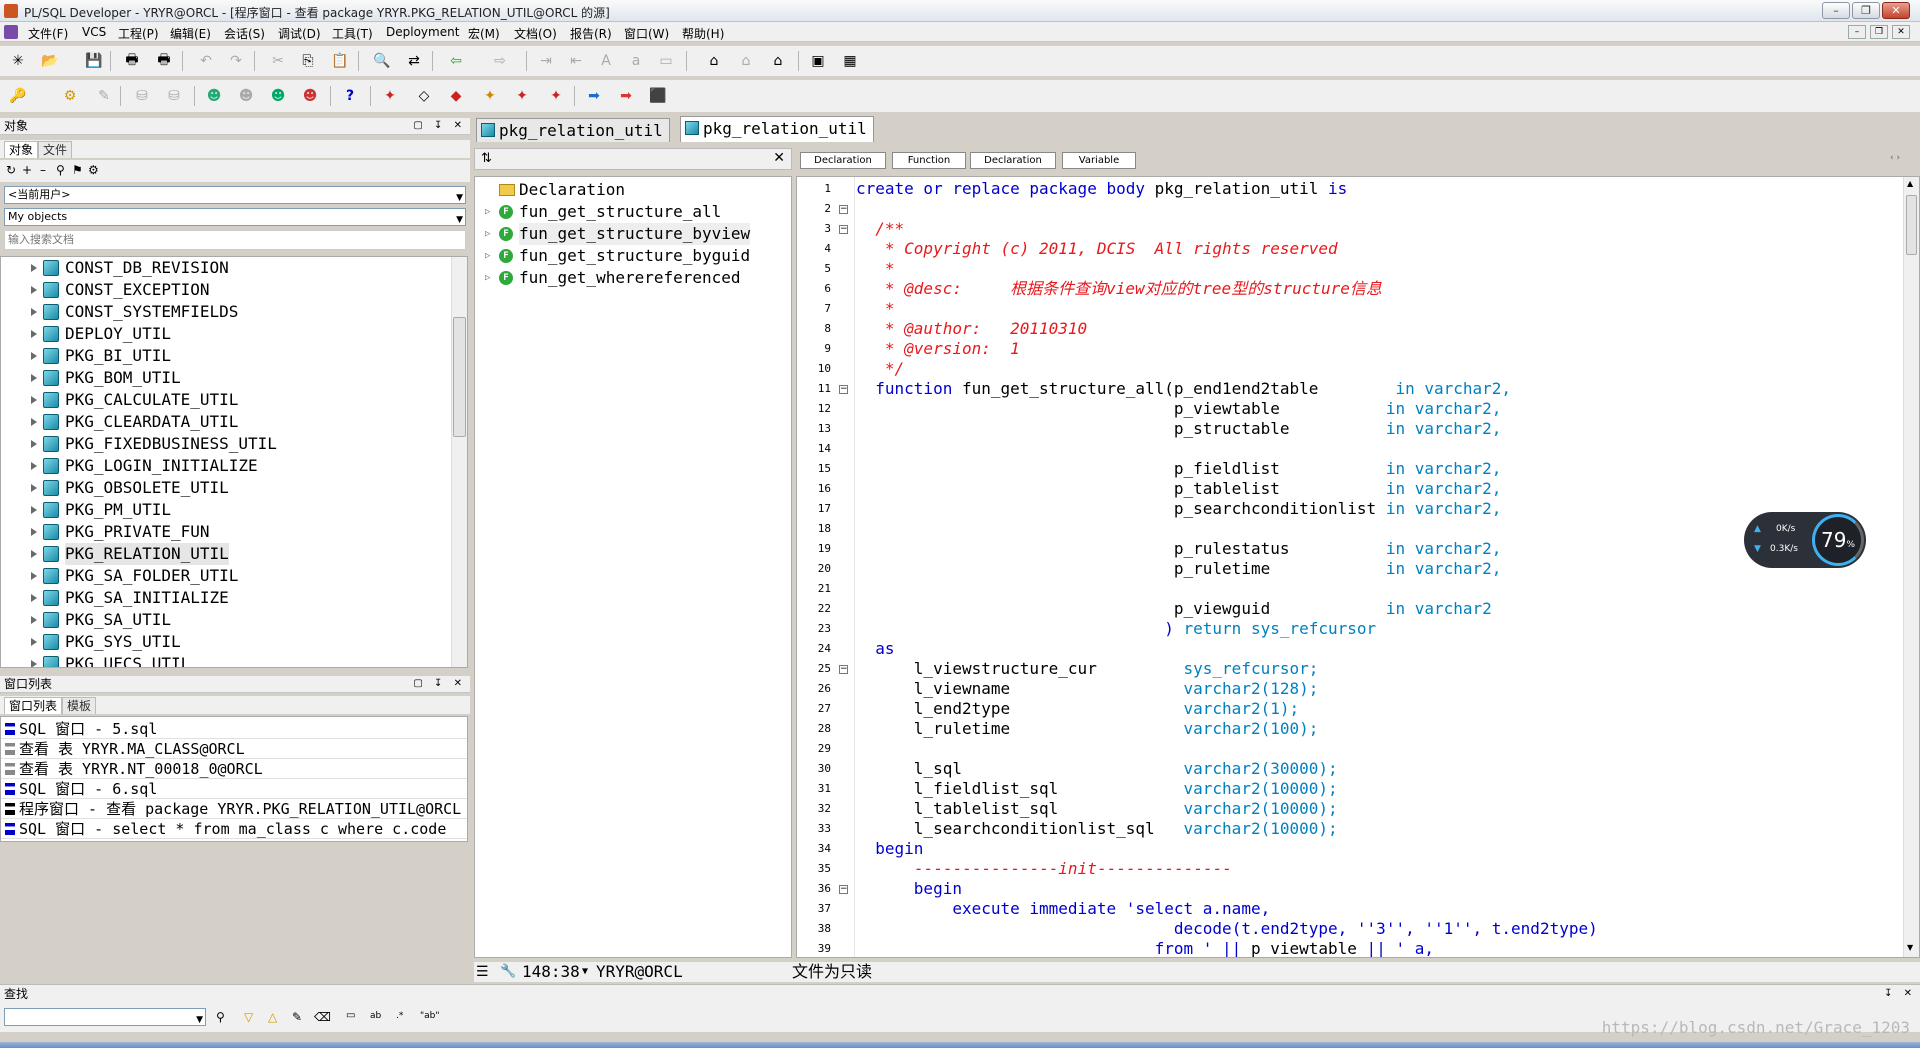 This screenshot has width=1920, height=1048. I want to click on add-icon: +, so click(27, 170).